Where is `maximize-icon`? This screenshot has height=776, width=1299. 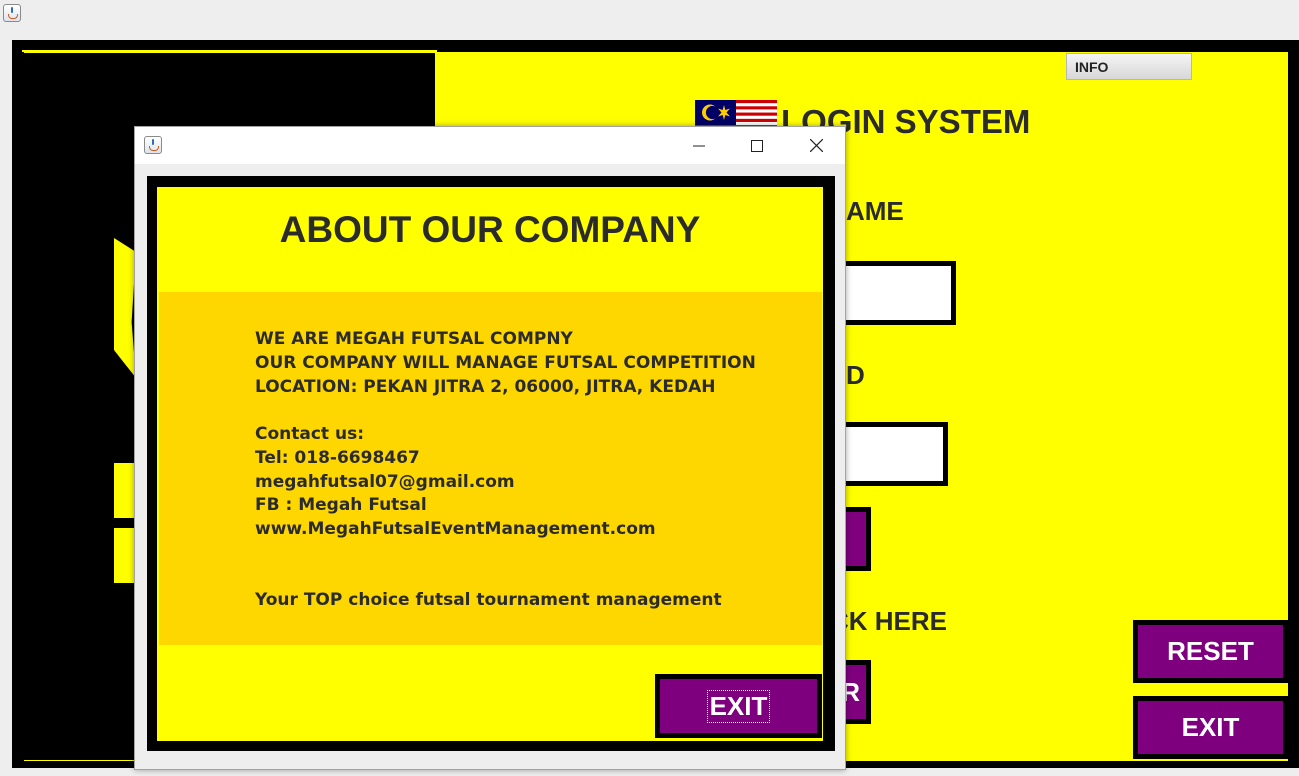 maximize-icon is located at coordinates (757, 145).